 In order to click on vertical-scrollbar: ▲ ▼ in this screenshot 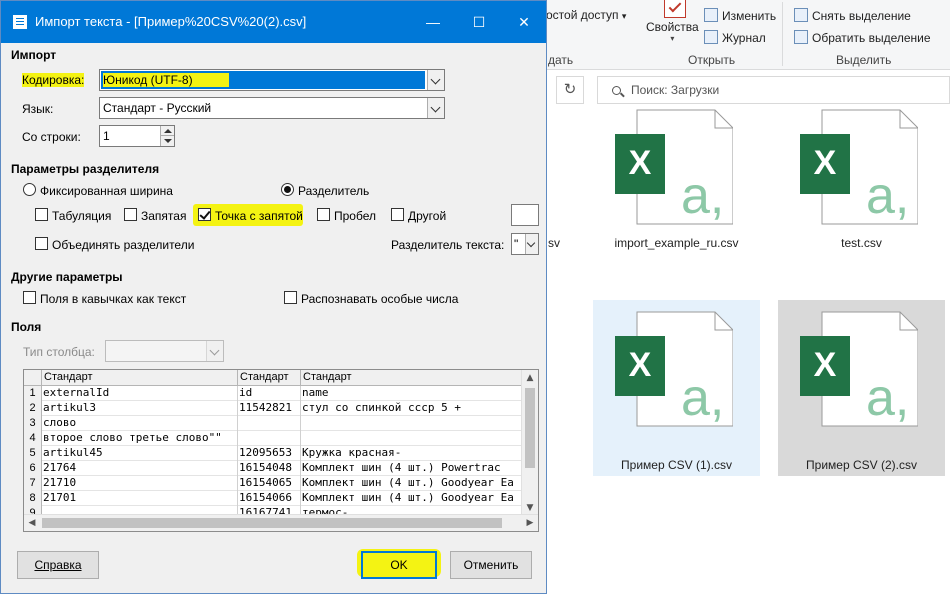, I will do `click(529, 443)`.